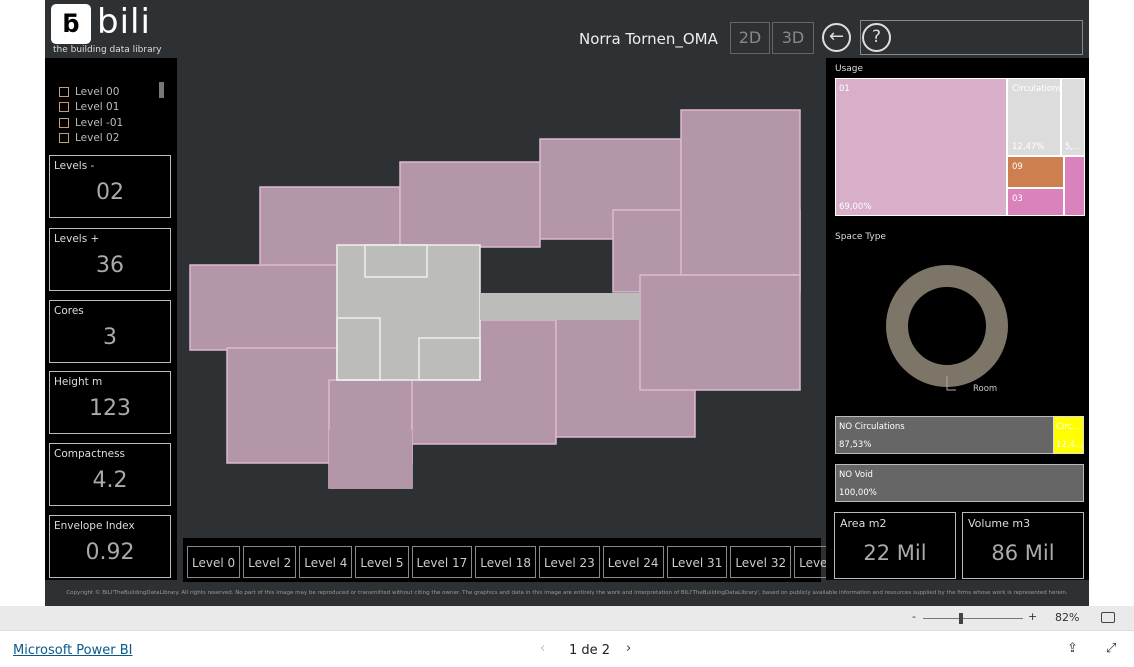 The height and width of the screenshot is (667, 1134). I want to click on tile-label: 03, so click(1017, 199).